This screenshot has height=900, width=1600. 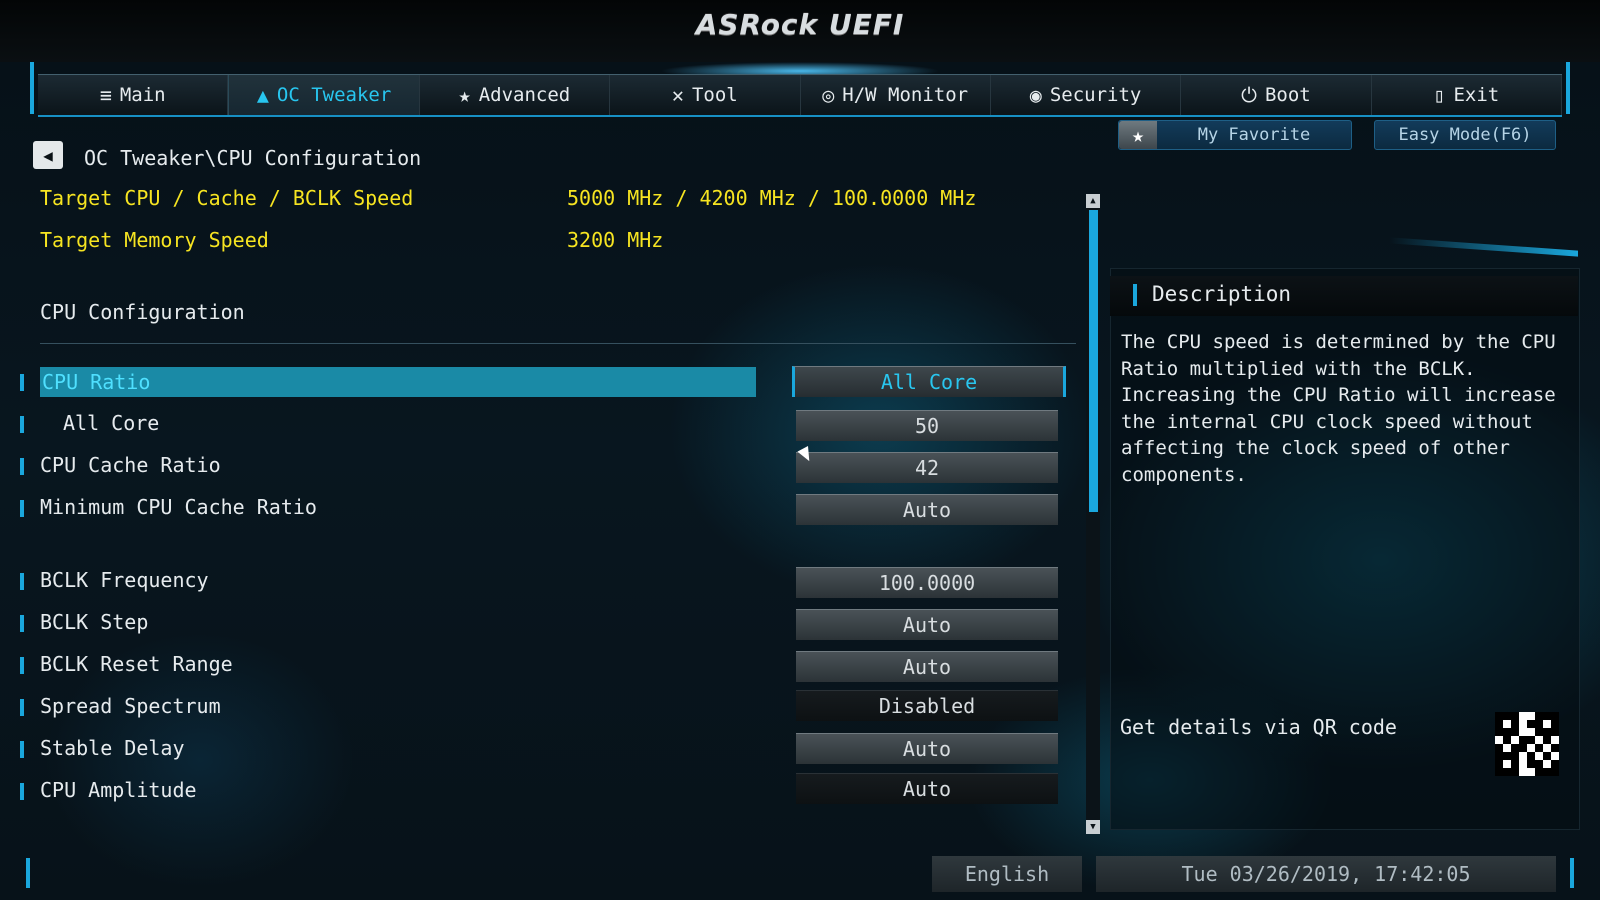 I want to click on tab-security: ◉ Security, so click(x=1086, y=95).